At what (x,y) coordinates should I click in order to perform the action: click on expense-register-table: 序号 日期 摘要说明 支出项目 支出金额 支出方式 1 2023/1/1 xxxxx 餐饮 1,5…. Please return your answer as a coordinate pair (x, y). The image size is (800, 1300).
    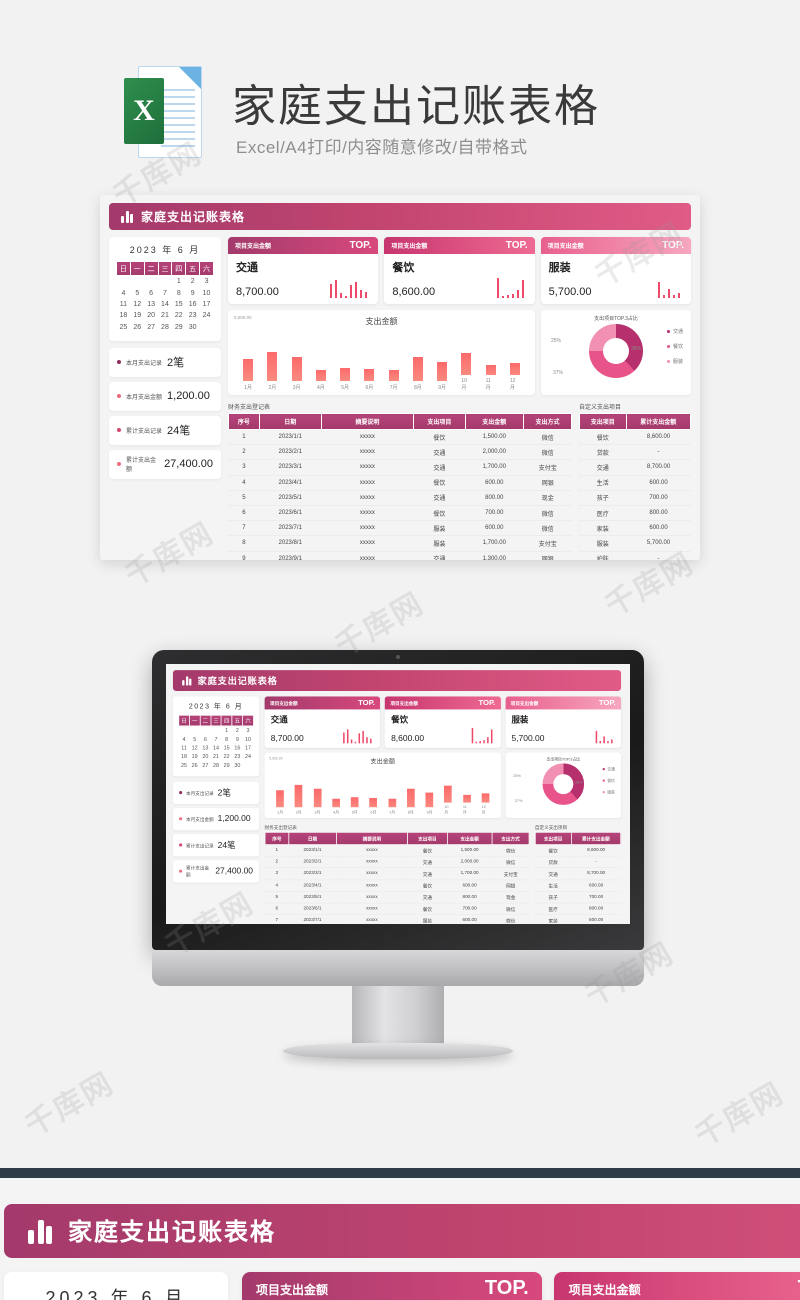
    Looking at the image, I should click on (397, 877).